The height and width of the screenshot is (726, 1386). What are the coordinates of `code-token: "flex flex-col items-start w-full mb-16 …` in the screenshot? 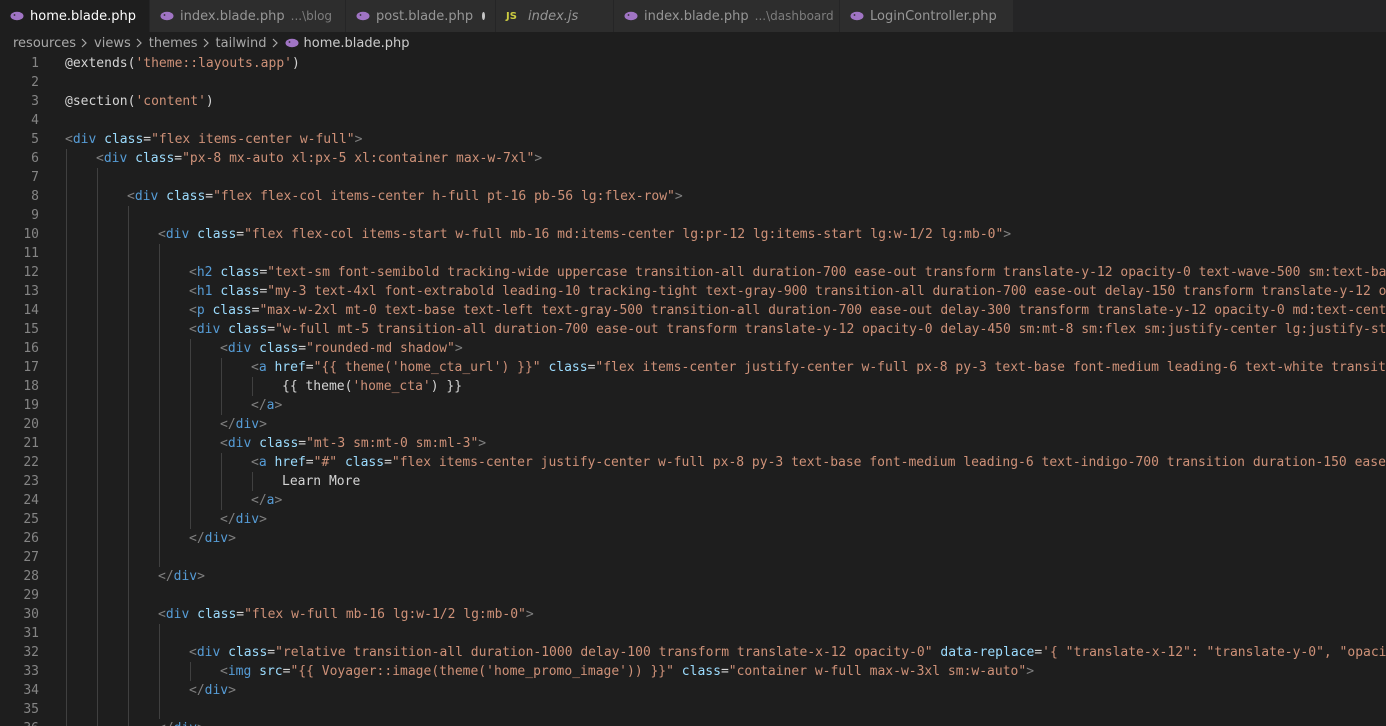 It's located at (624, 234).